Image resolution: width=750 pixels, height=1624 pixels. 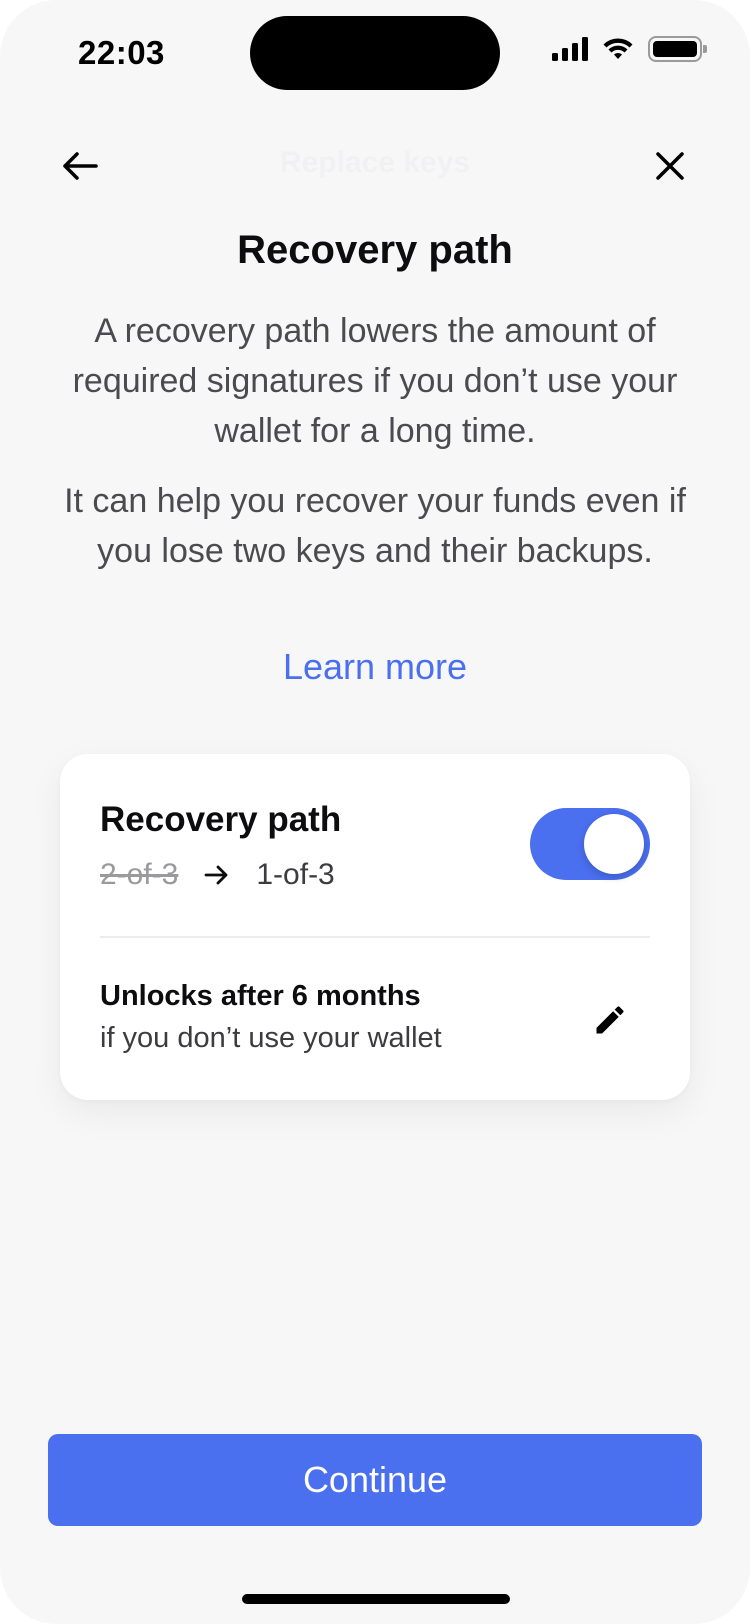 I want to click on nav-title: Replace keys, so click(x=375, y=162).